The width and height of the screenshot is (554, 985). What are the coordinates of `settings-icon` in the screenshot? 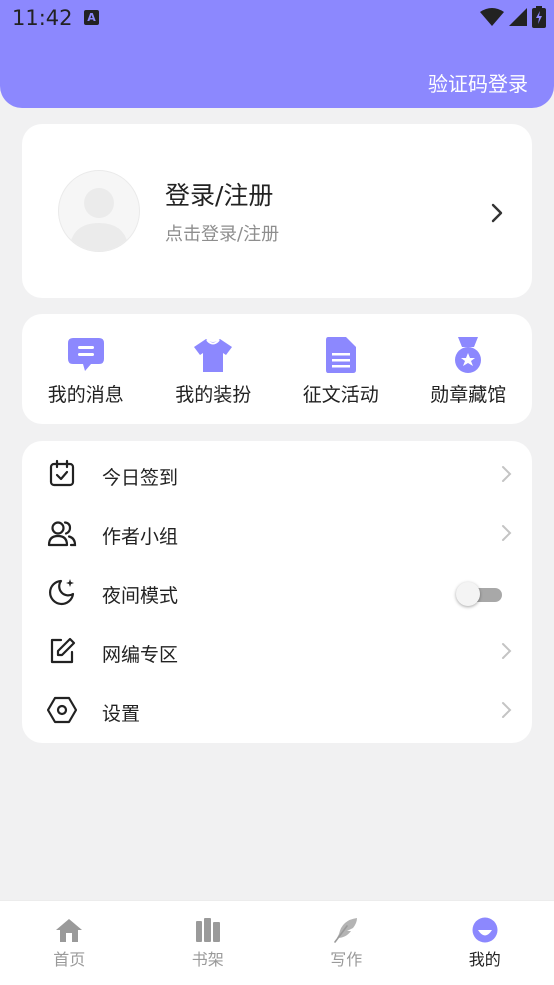 It's located at (62, 710).